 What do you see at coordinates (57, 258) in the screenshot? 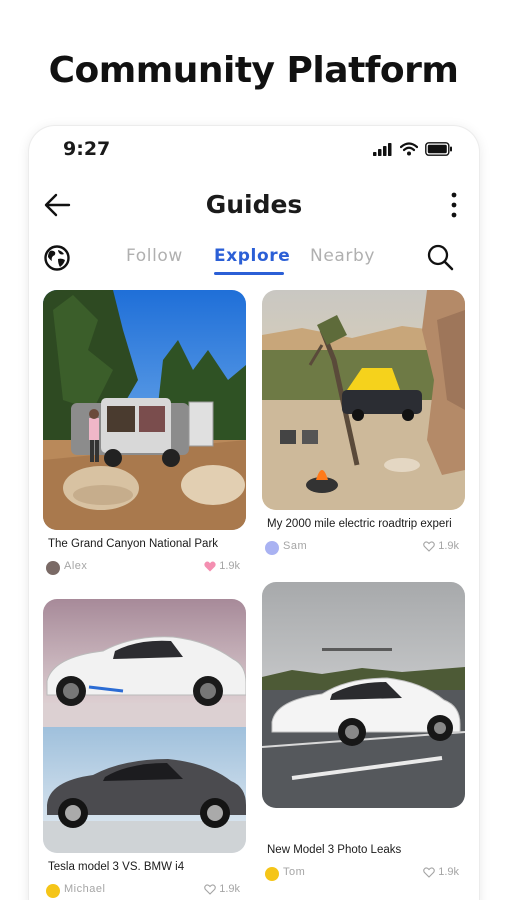
I see `globe-icon` at bounding box center [57, 258].